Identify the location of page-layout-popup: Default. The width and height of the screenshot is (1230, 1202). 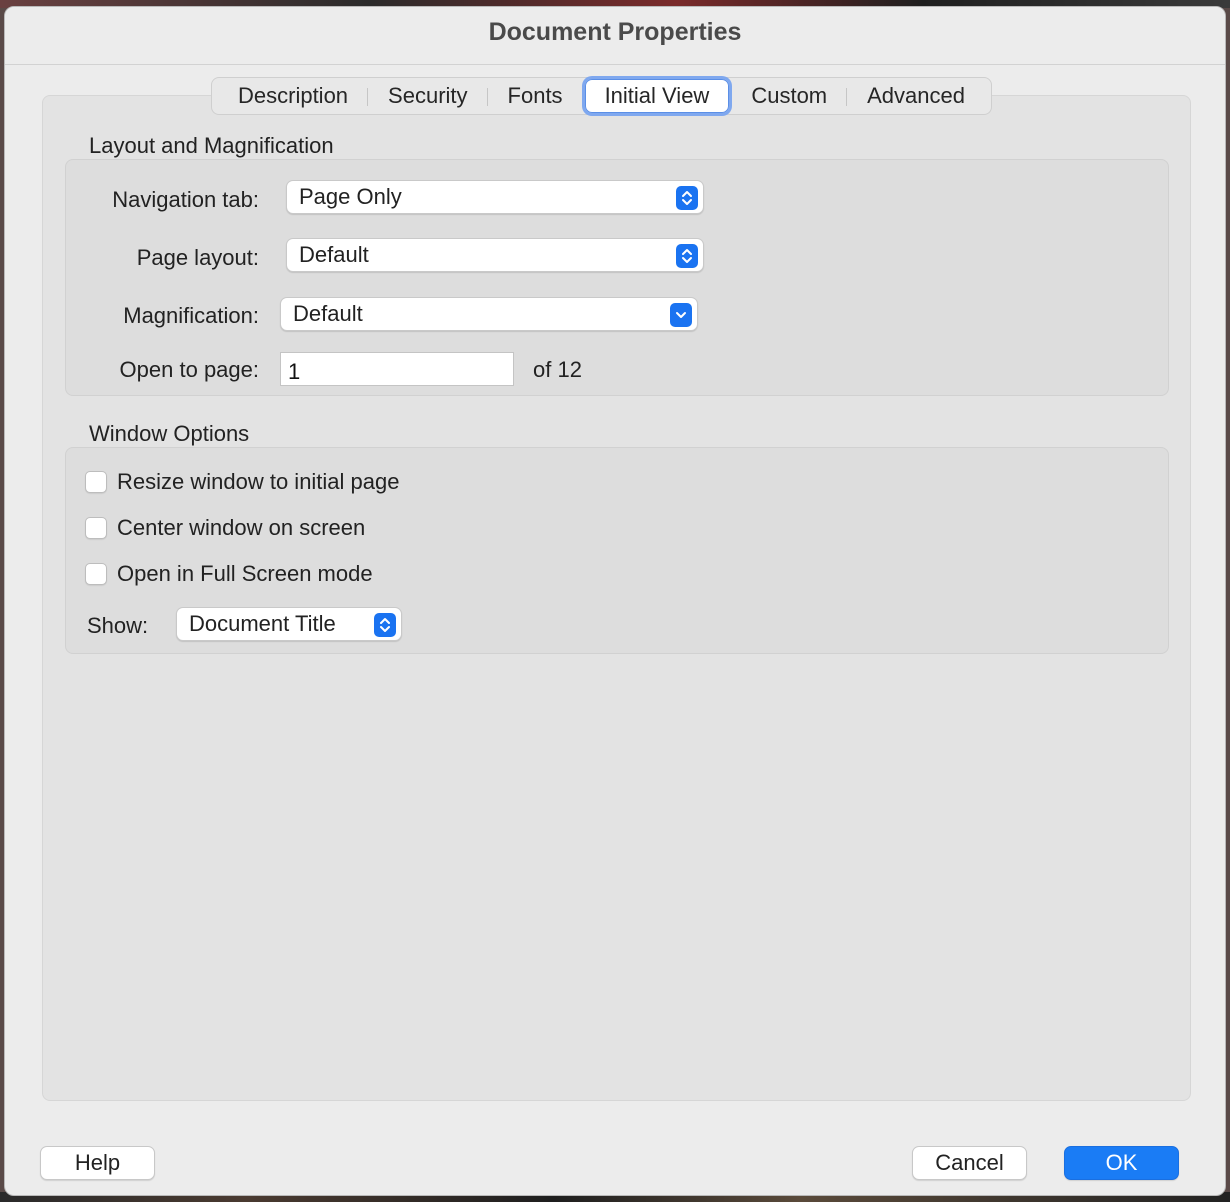
(495, 255).